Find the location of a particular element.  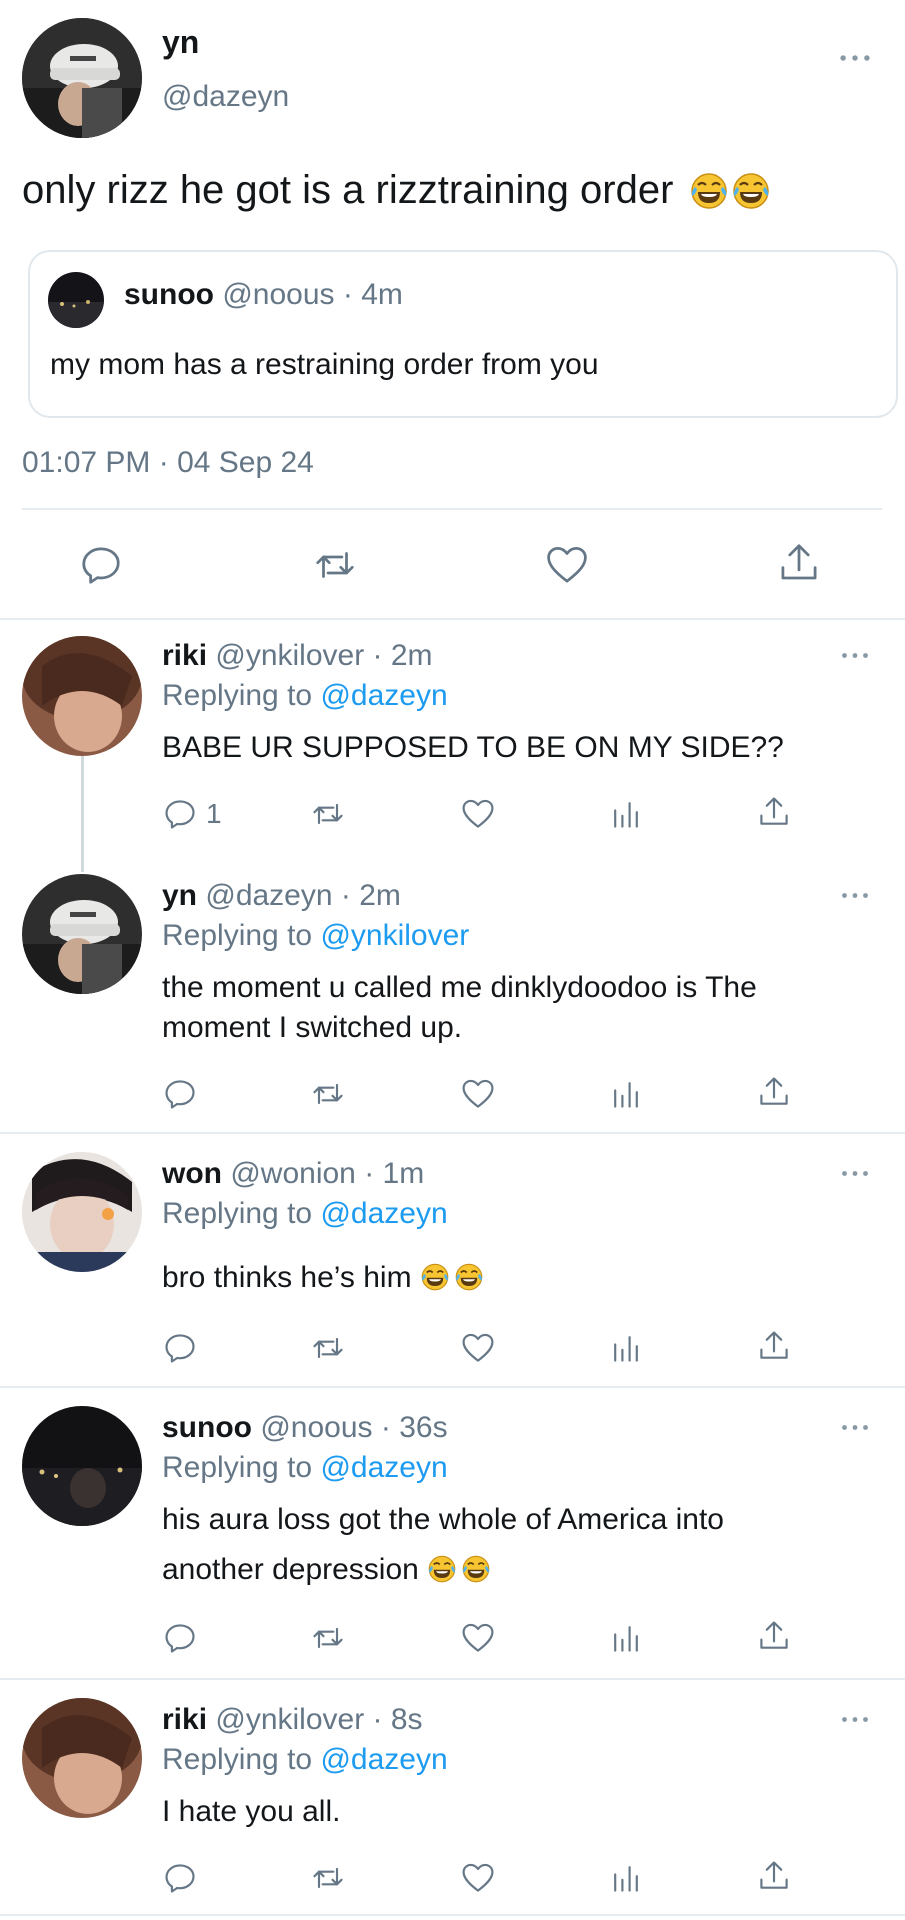

reply-header: yn @dazeyn · 2m is located at coordinates (281, 896).